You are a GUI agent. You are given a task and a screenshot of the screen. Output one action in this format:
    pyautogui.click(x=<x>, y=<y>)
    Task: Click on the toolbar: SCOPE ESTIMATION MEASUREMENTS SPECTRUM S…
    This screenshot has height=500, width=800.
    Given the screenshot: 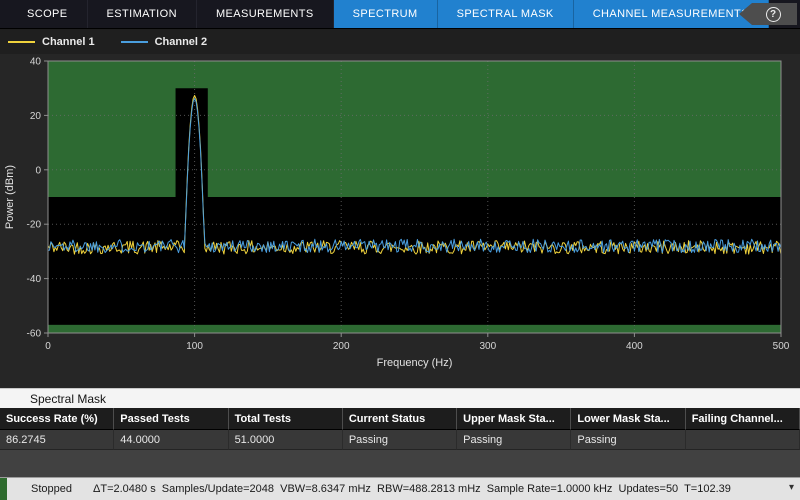 What is the action you would take?
    pyautogui.click(x=400, y=14)
    